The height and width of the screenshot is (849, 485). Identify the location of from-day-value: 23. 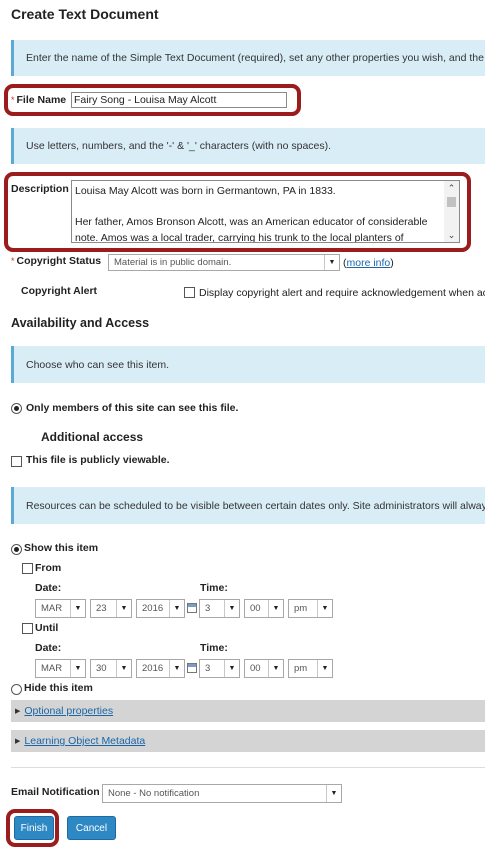
(101, 608).